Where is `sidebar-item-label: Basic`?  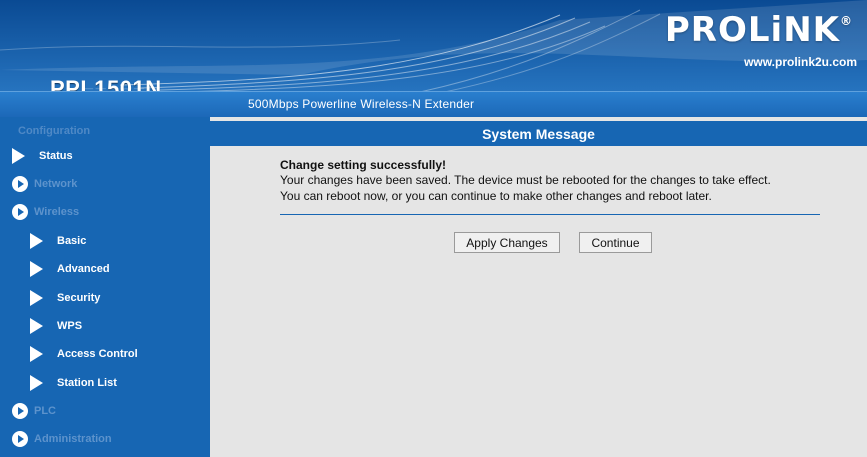 sidebar-item-label: Basic is located at coordinates (72, 241).